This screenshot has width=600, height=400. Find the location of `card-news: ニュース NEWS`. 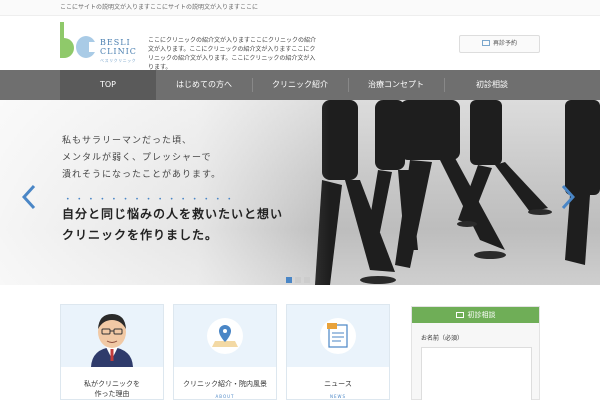

card-news: ニュース NEWS is located at coordinates (338, 352).